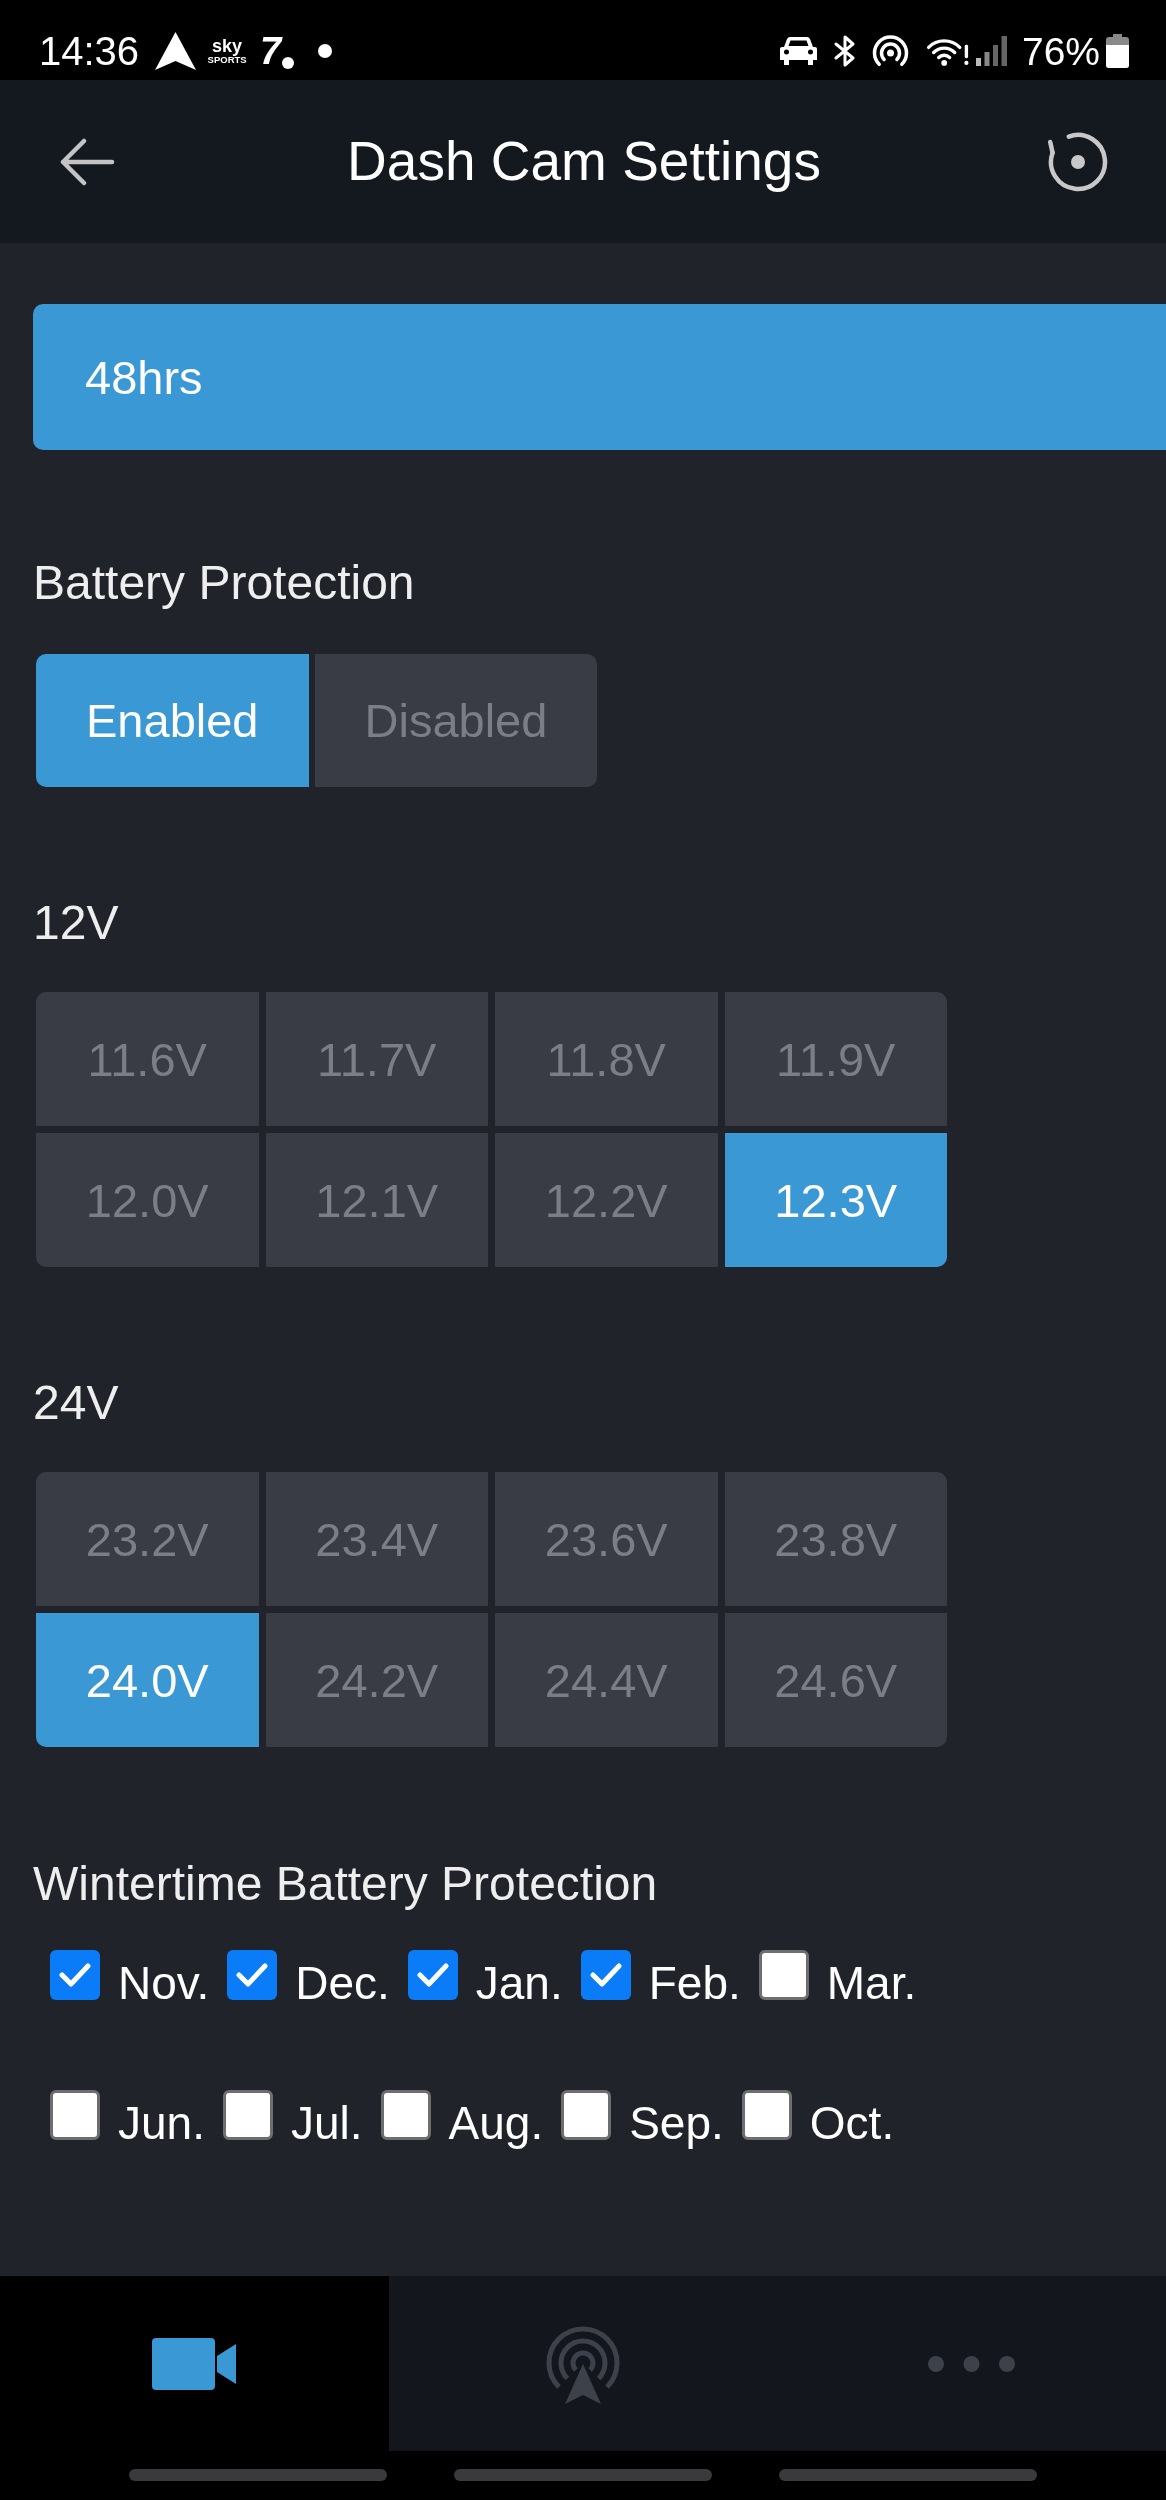  I want to click on voltage-option: 23.4V, so click(376, 1539).